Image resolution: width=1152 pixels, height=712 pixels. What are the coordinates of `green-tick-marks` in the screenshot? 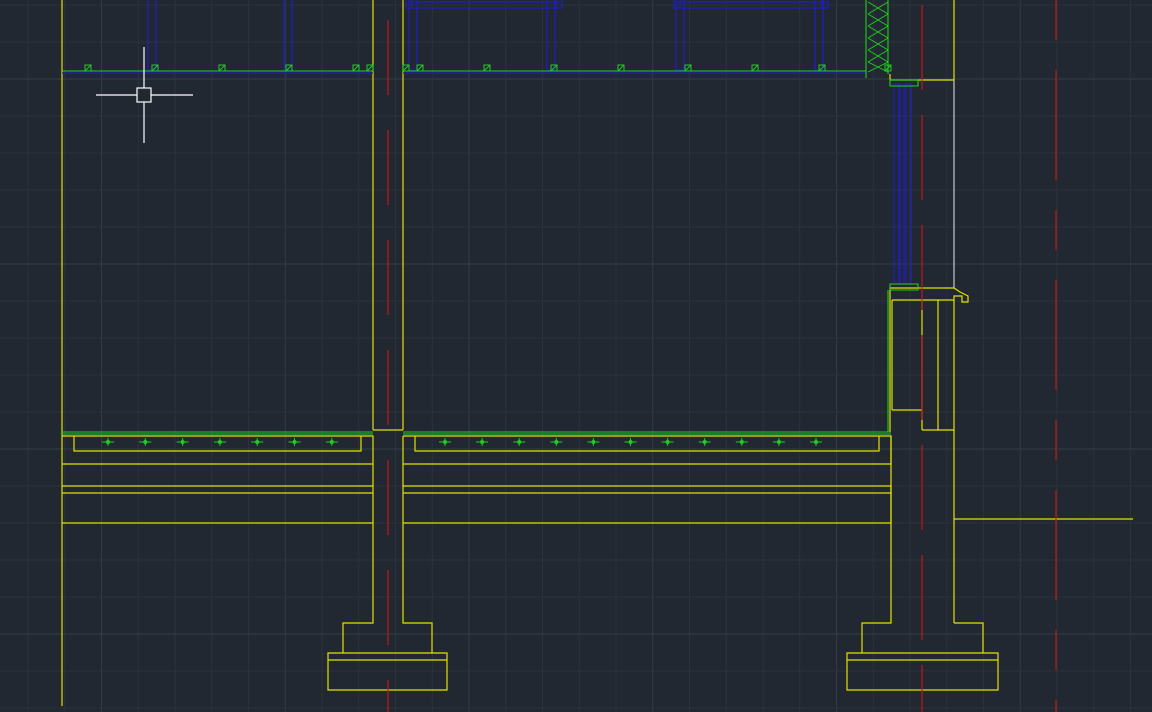 It's located at (488, 68).